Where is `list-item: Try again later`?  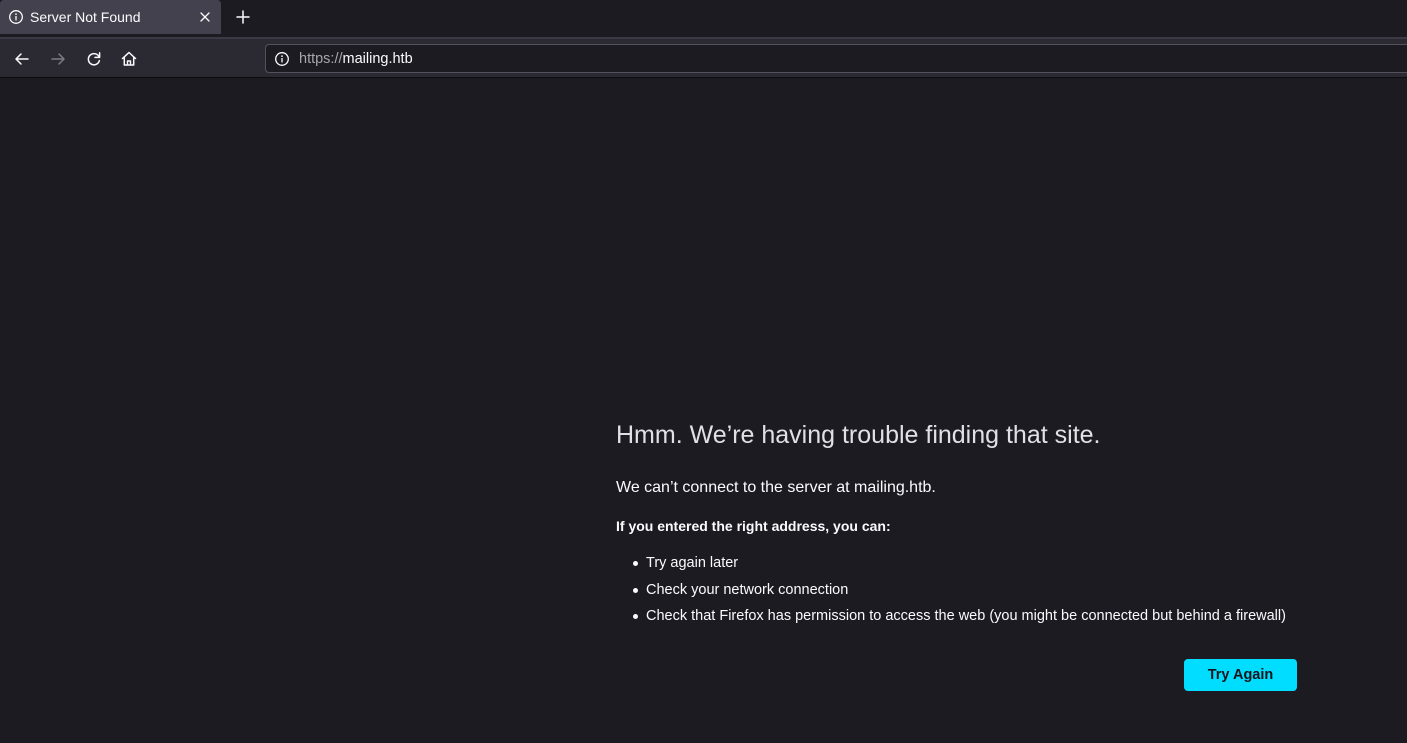
list-item: Try again later is located at coordinates (951, 563).